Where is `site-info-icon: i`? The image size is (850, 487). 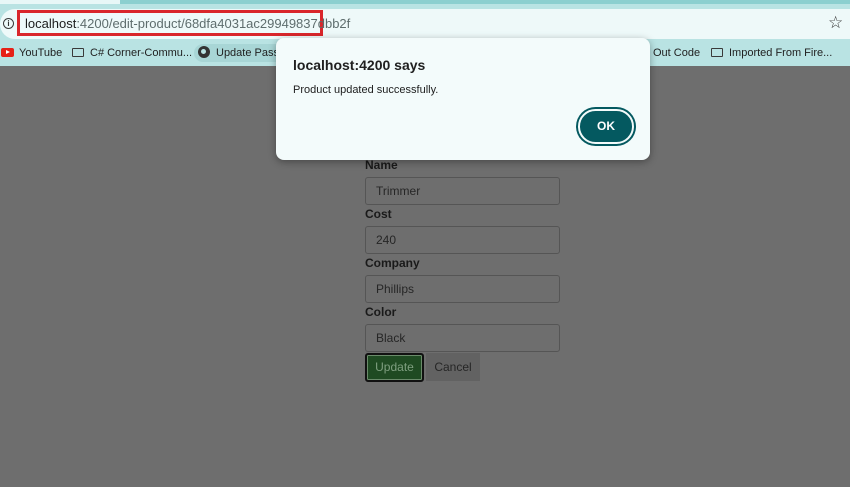
site-info-icon: i is located at coordinates (8, 23).